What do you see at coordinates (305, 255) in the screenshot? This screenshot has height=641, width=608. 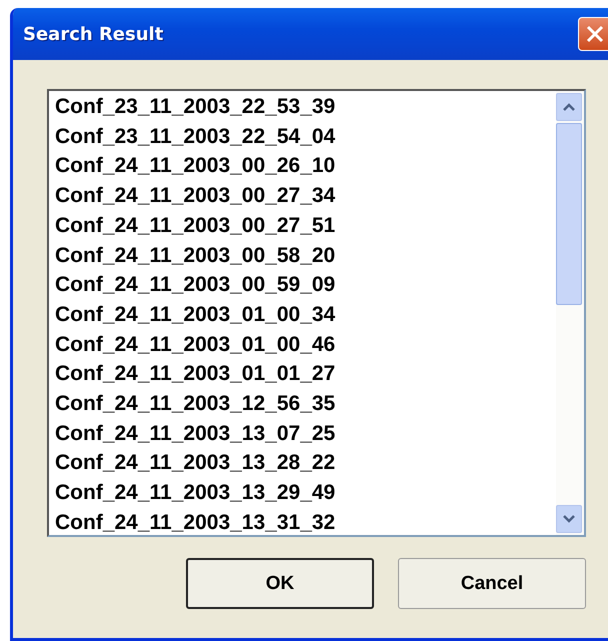 I see `list-item: Conf_24_11_2003_00_58_20` at bounding box center [305, 255].